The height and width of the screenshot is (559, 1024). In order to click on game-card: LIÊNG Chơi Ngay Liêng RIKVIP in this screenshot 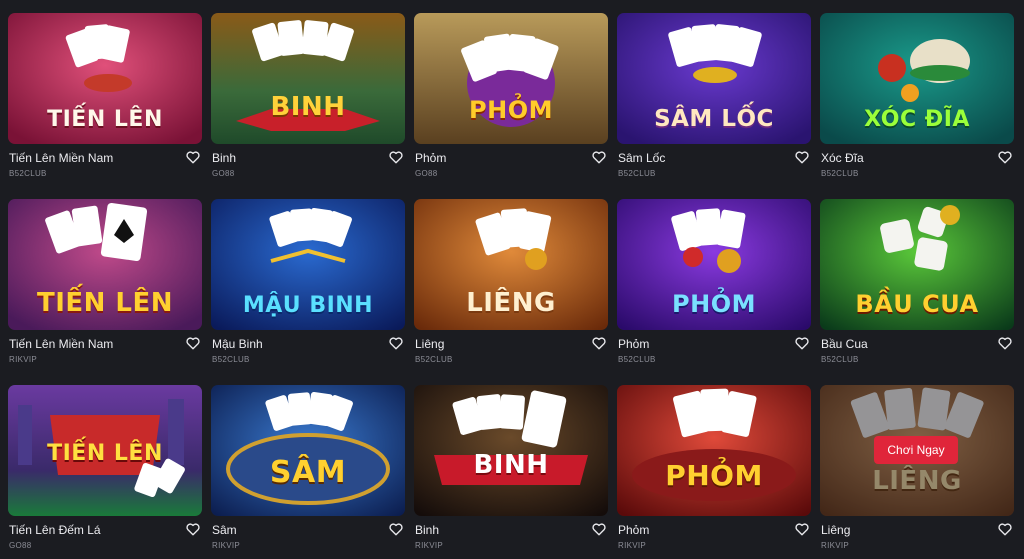, I will do `click(917, 469)`.